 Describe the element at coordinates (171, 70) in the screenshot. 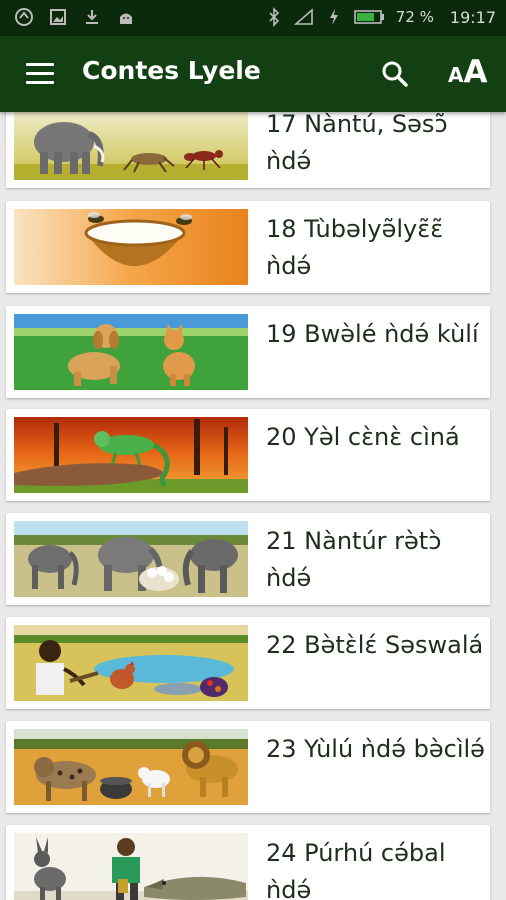

I see `app-title: Contes Lyele` at that location.